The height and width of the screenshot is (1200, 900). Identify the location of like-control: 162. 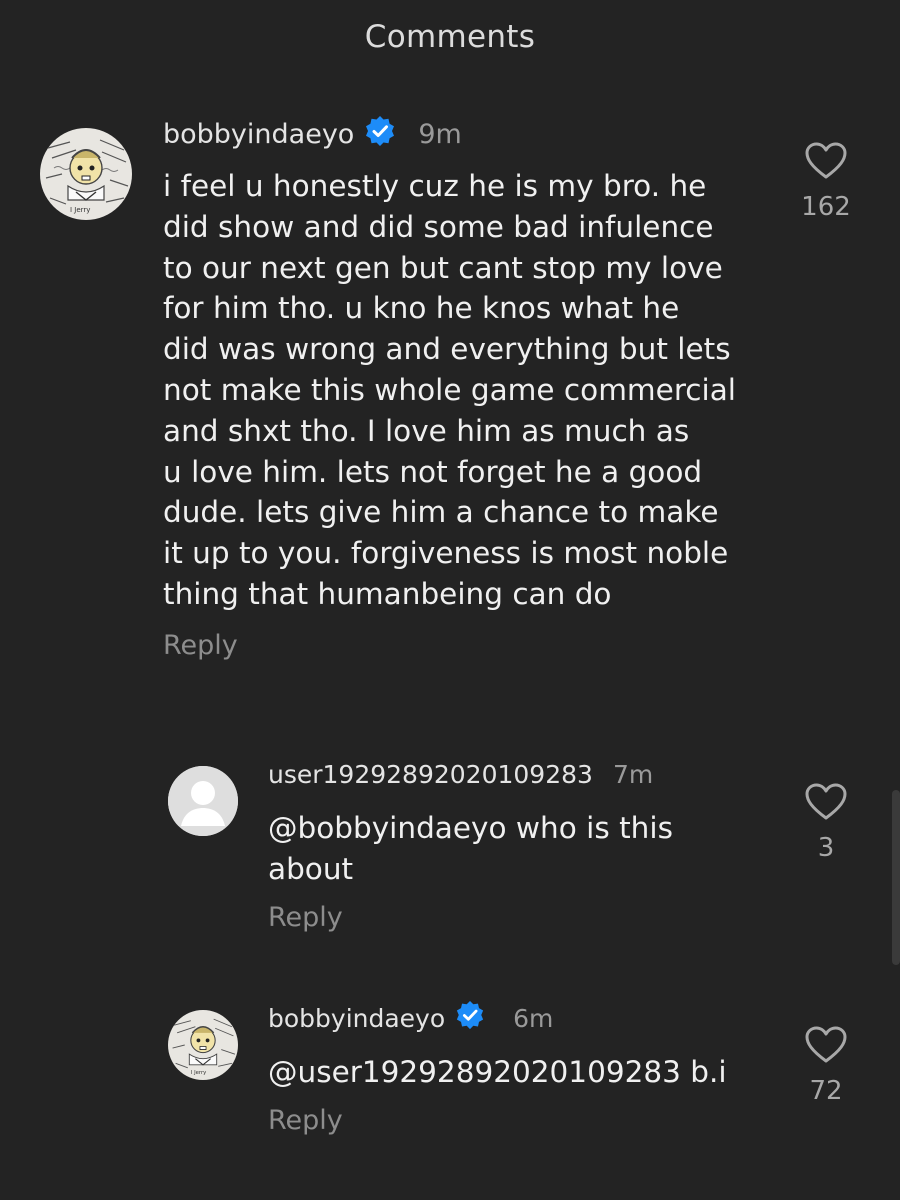
(826, 182).